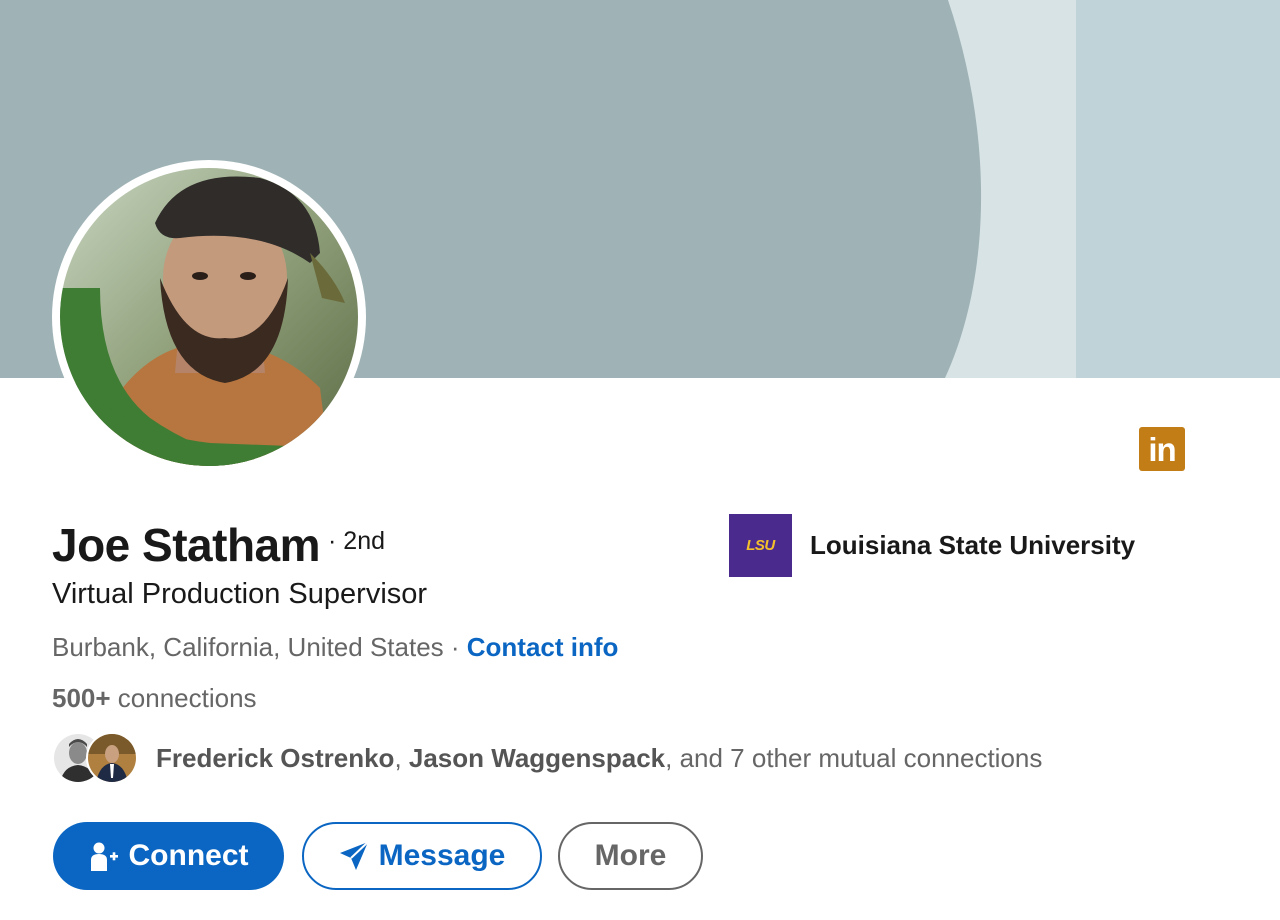  What do you see at coordinates (248, 647) in the screenshot?
I see `profile-location: Burbank, California, United States` at bounding box center [248, 647].